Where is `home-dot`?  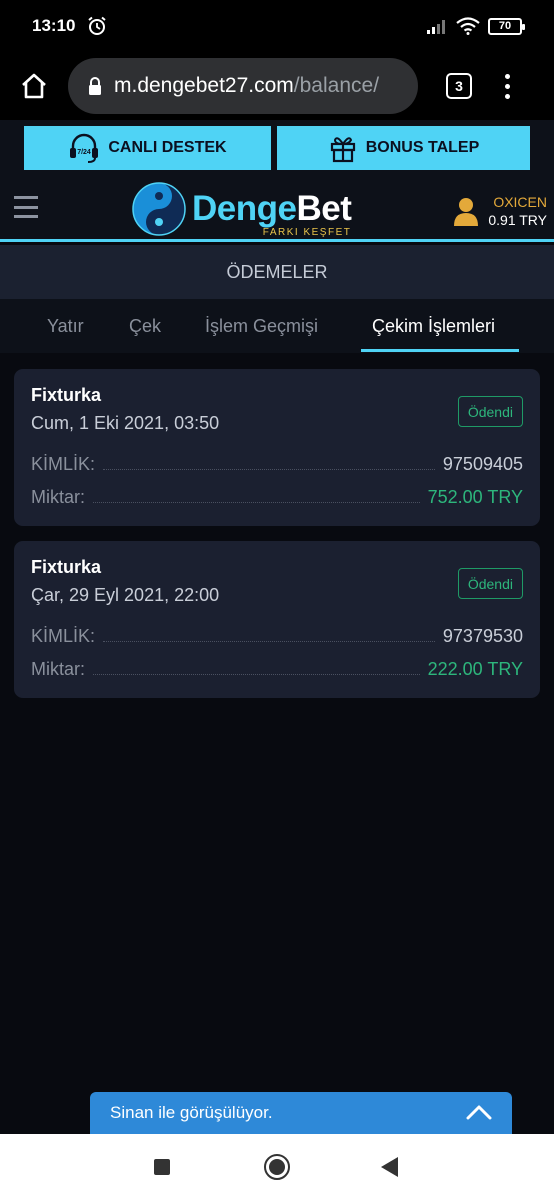 home-dot is located at coordinates (277, 1167).